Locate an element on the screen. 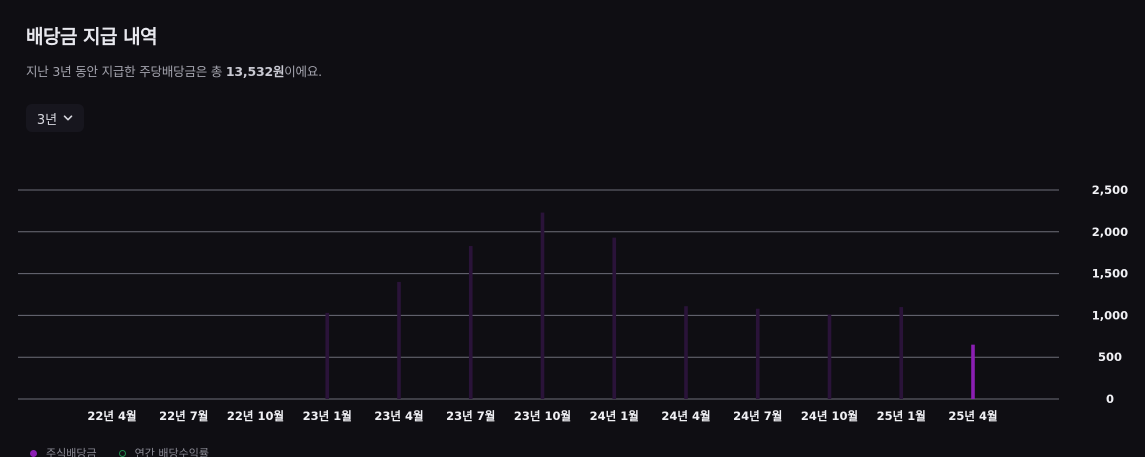 This screenshot has height=457, width=1145. x-tick-label: 22년 7월 is located at coordinates (183, 416).